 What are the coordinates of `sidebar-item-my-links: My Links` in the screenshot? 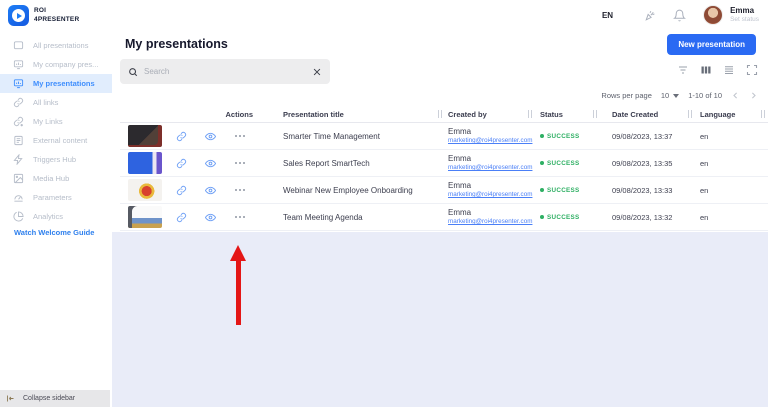 It's located at (56, 121).